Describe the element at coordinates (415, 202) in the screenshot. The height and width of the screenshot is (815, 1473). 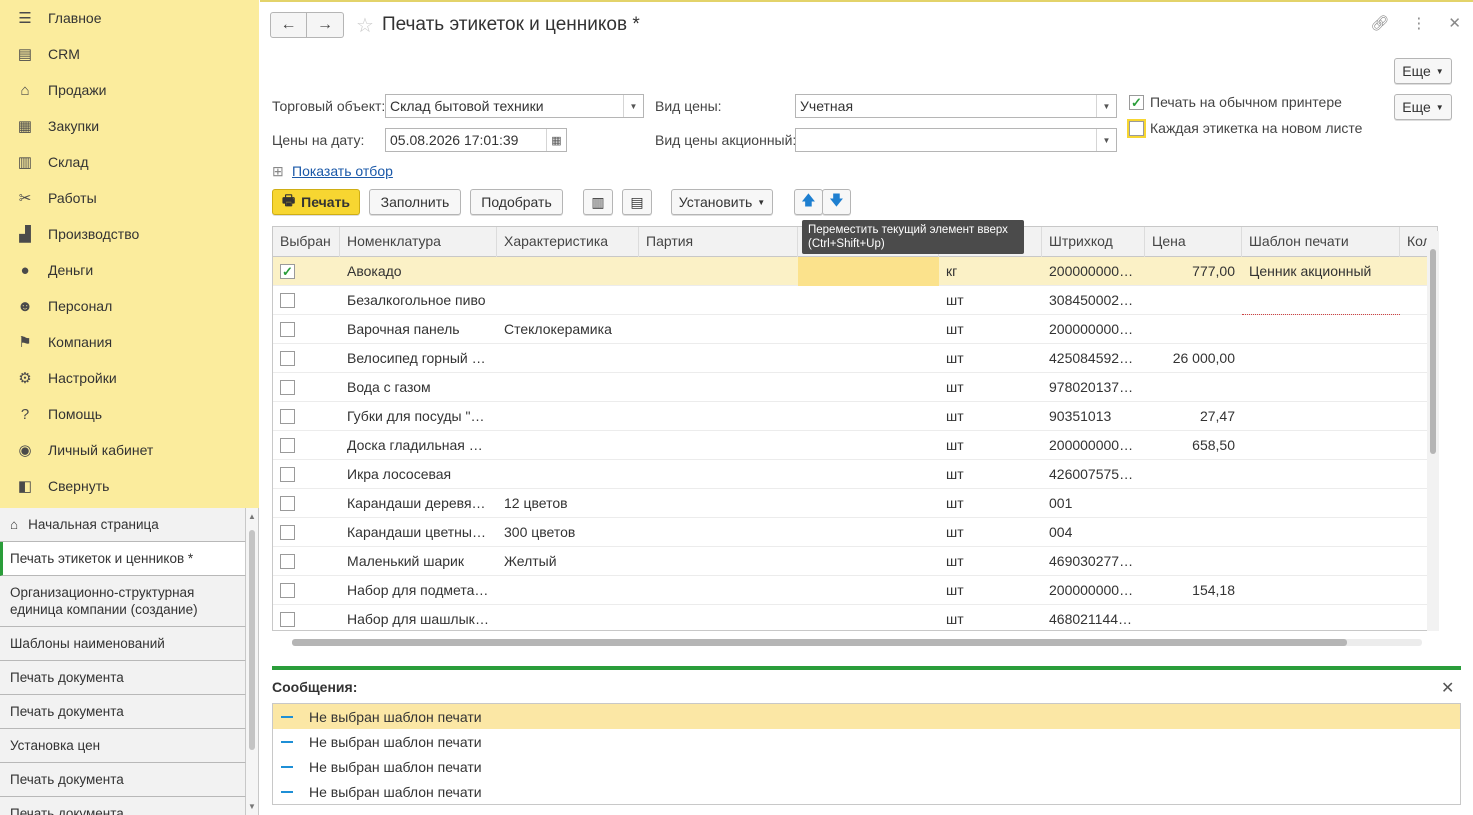
I see `fill-button: Заполнить` at that location.